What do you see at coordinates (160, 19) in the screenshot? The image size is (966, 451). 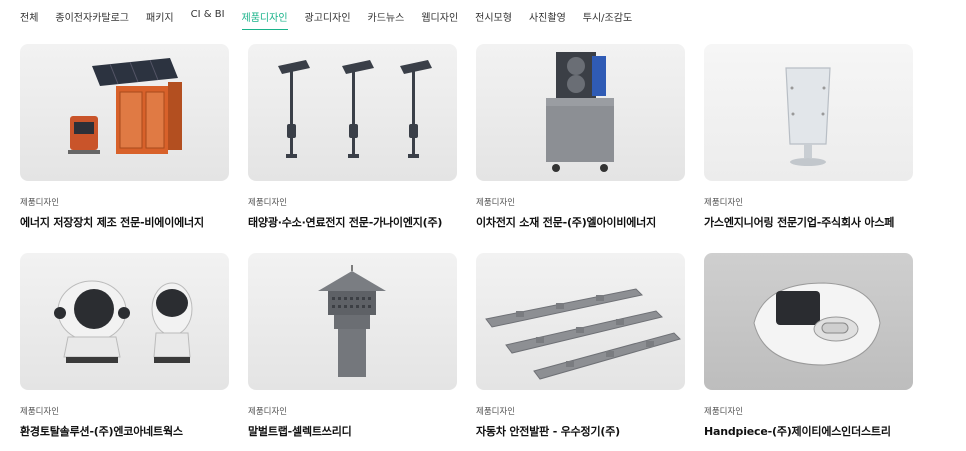 I see `tab-package: 패키지` at bounding box center [160, 19].